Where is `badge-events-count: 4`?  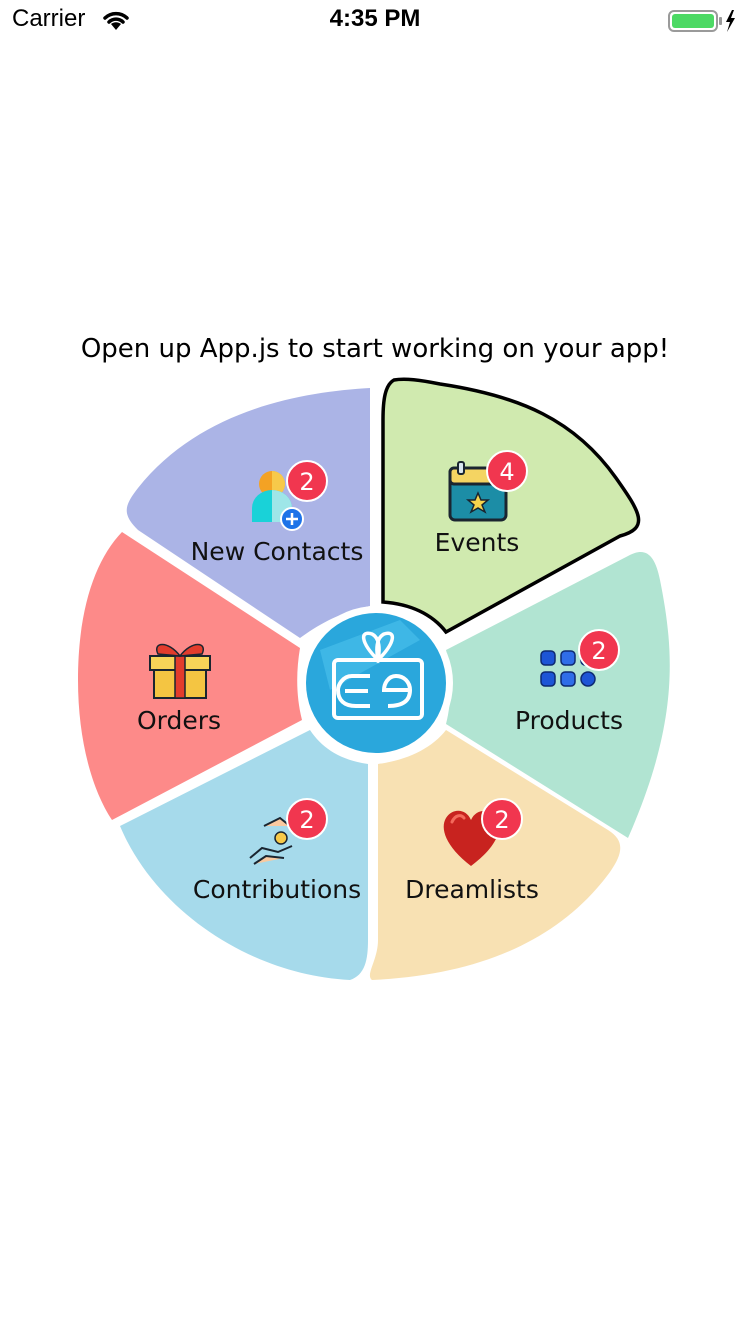 badge-events-count: 4 is located at coordinates (506, 472).